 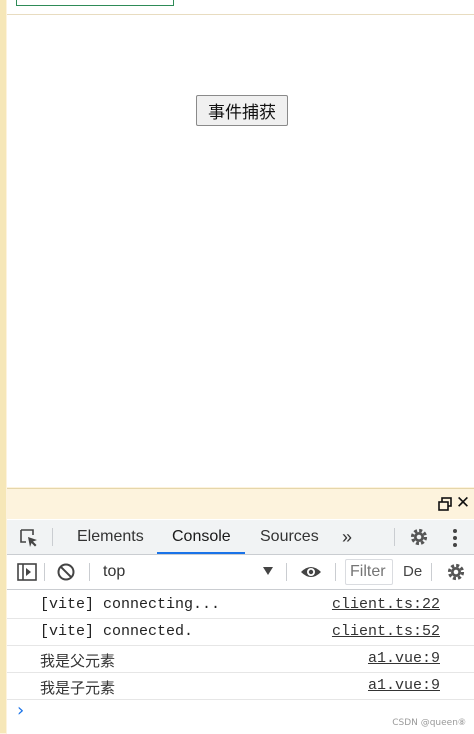 What do you see at coordinates (3, 366) in the screenshot?
I see `left-frame-strip` at bounding box center [3, 366].